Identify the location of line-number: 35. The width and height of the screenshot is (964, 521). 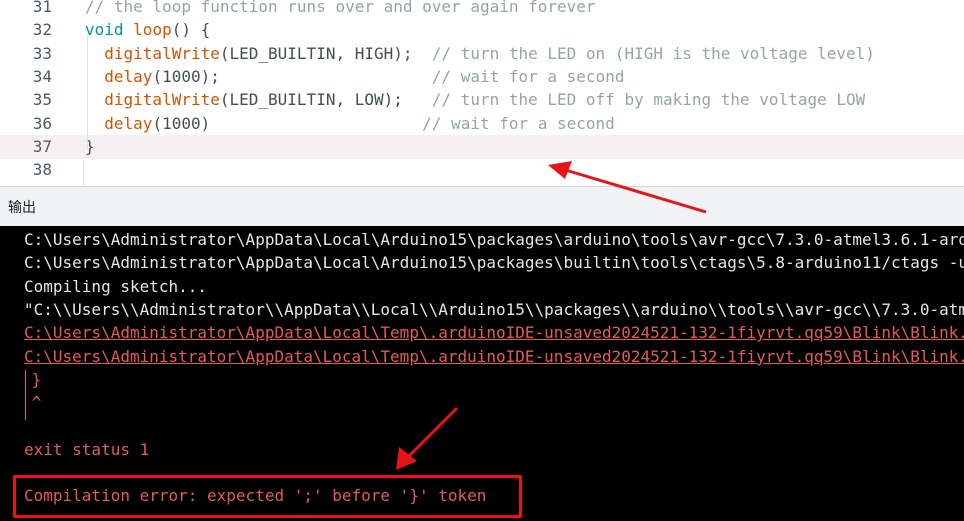
(42, 100).